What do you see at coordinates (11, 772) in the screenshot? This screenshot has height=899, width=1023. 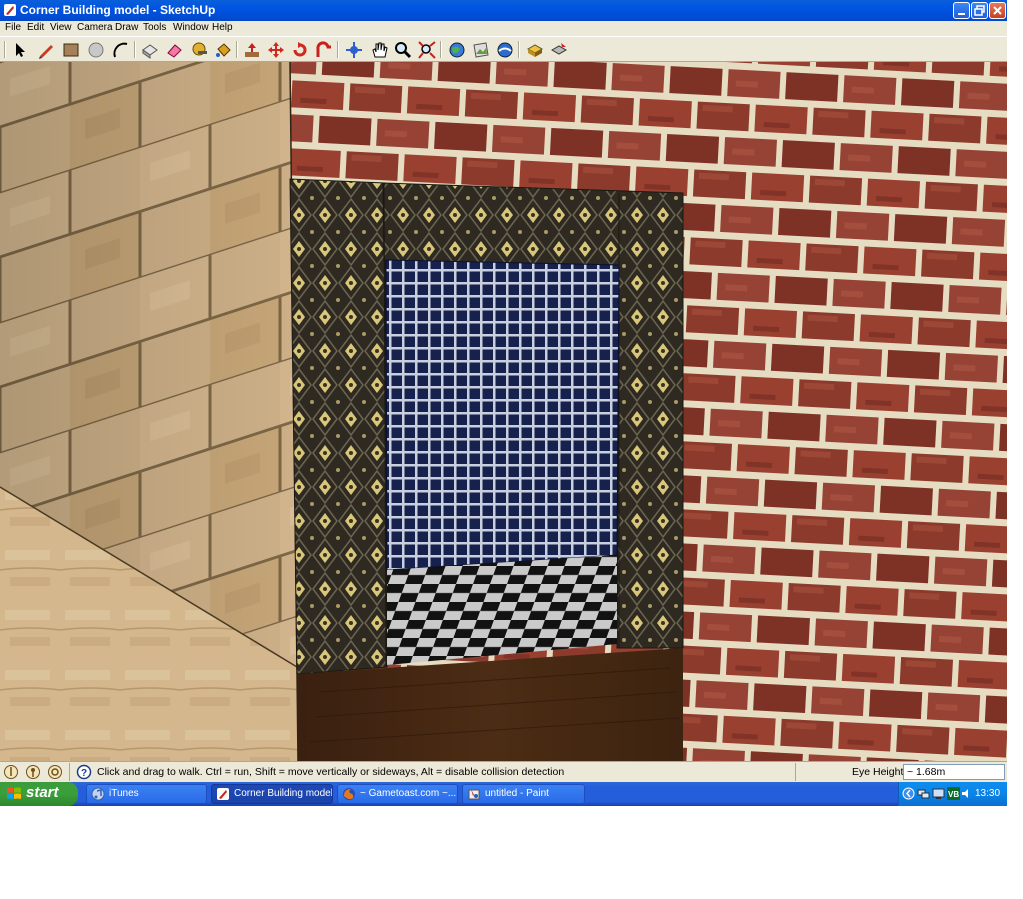 I see `geo-location-icon` at bounding box center [11, 772].